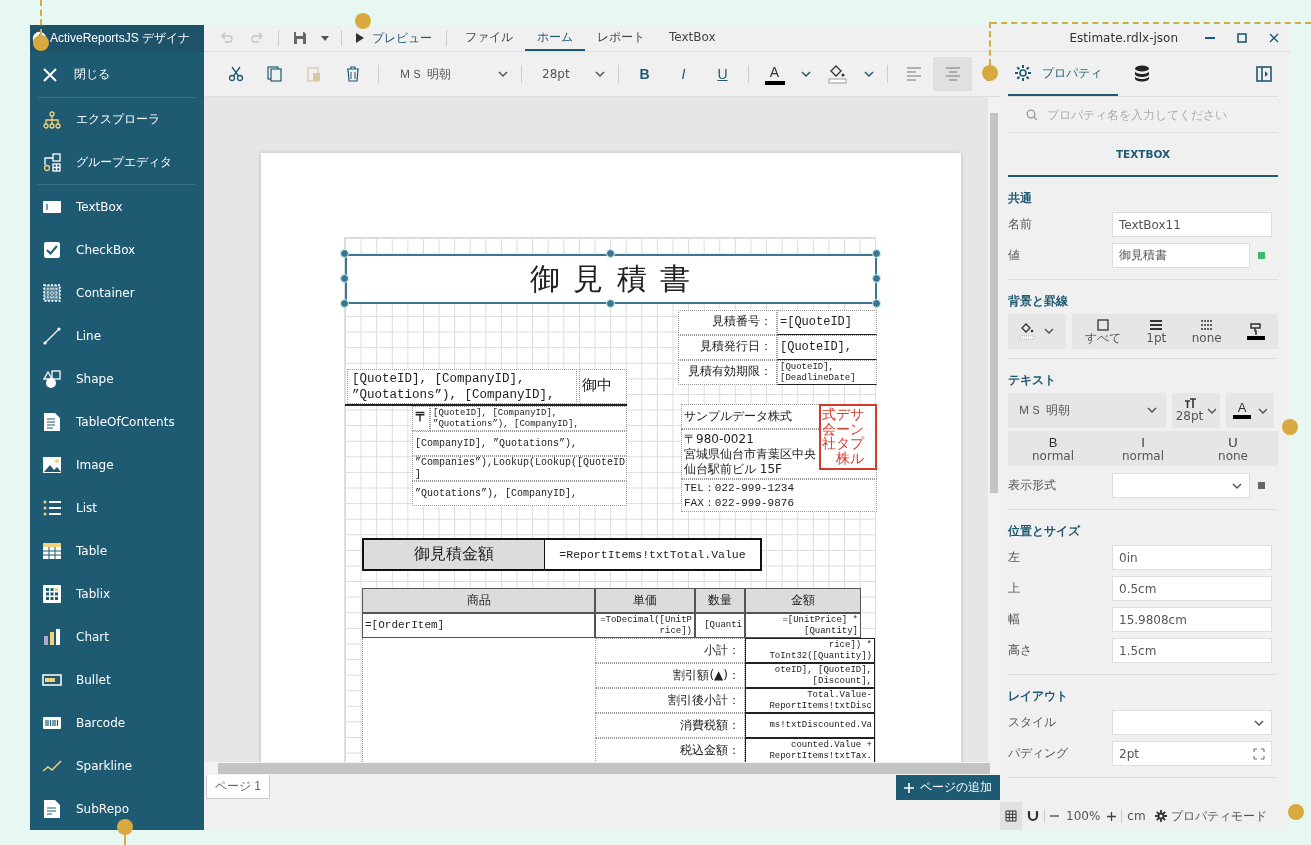 This screenshot has height=845, width=1311. What do you see at coordinates (453, 554) in the screenshot?
I see `total-label: 御見積金額` at bounding box center [453, 554].